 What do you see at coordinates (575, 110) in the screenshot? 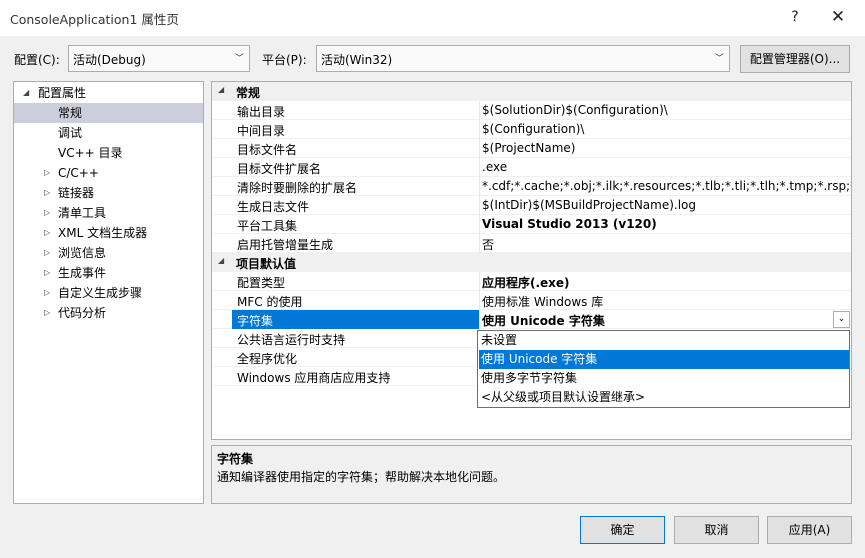
I see `property-value: $(SolutionDir)$(Configuration)\` at bounding box center [575, 110].